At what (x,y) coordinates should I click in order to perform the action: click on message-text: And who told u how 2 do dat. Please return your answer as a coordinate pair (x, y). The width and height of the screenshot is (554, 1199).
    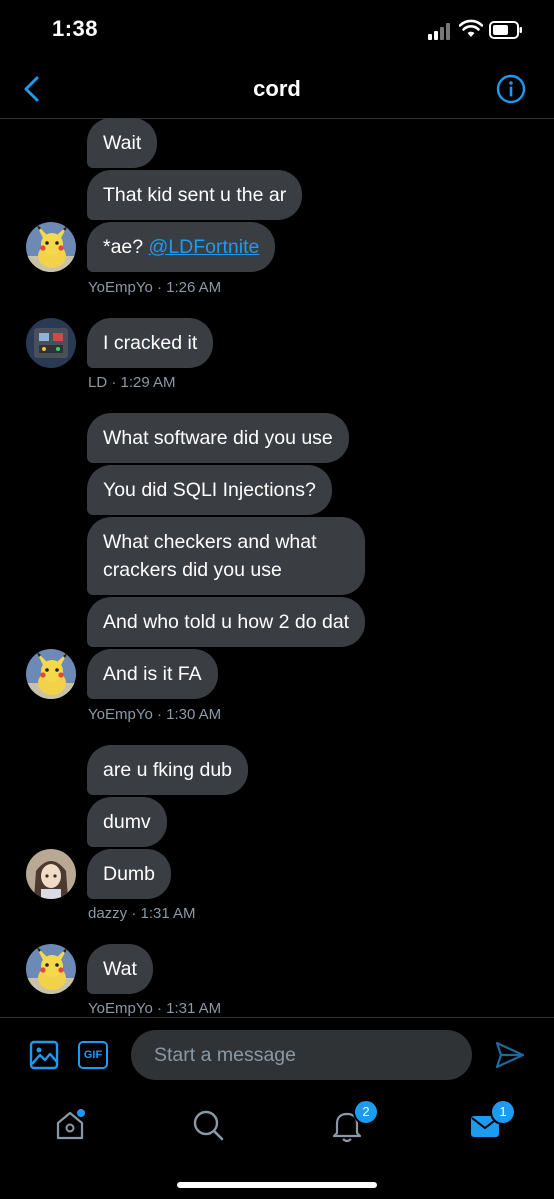
    Looking at the image, I should click on (226, 622).